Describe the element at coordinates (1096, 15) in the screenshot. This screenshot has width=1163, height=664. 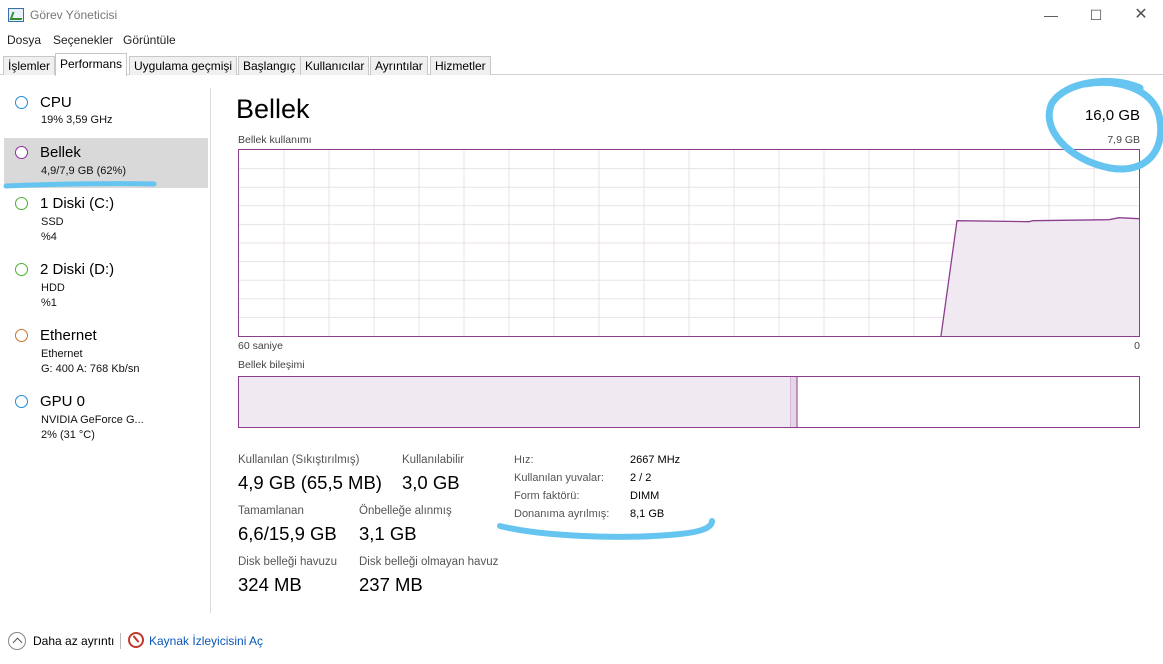
I see `maximize-button: ☐` at that location.